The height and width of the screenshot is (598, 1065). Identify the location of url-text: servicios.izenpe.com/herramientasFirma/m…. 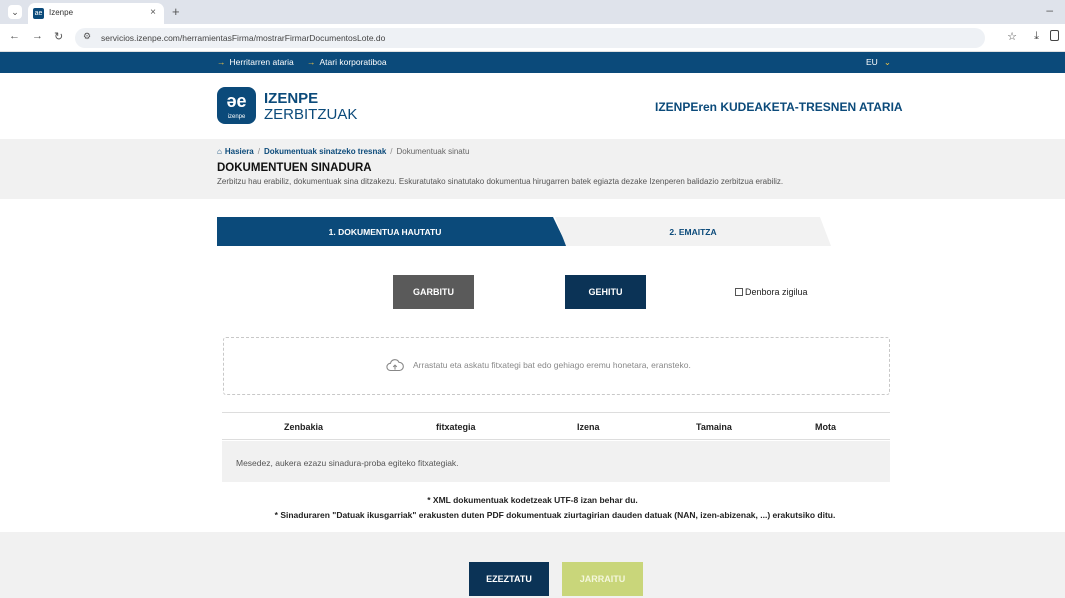
(243, 38).